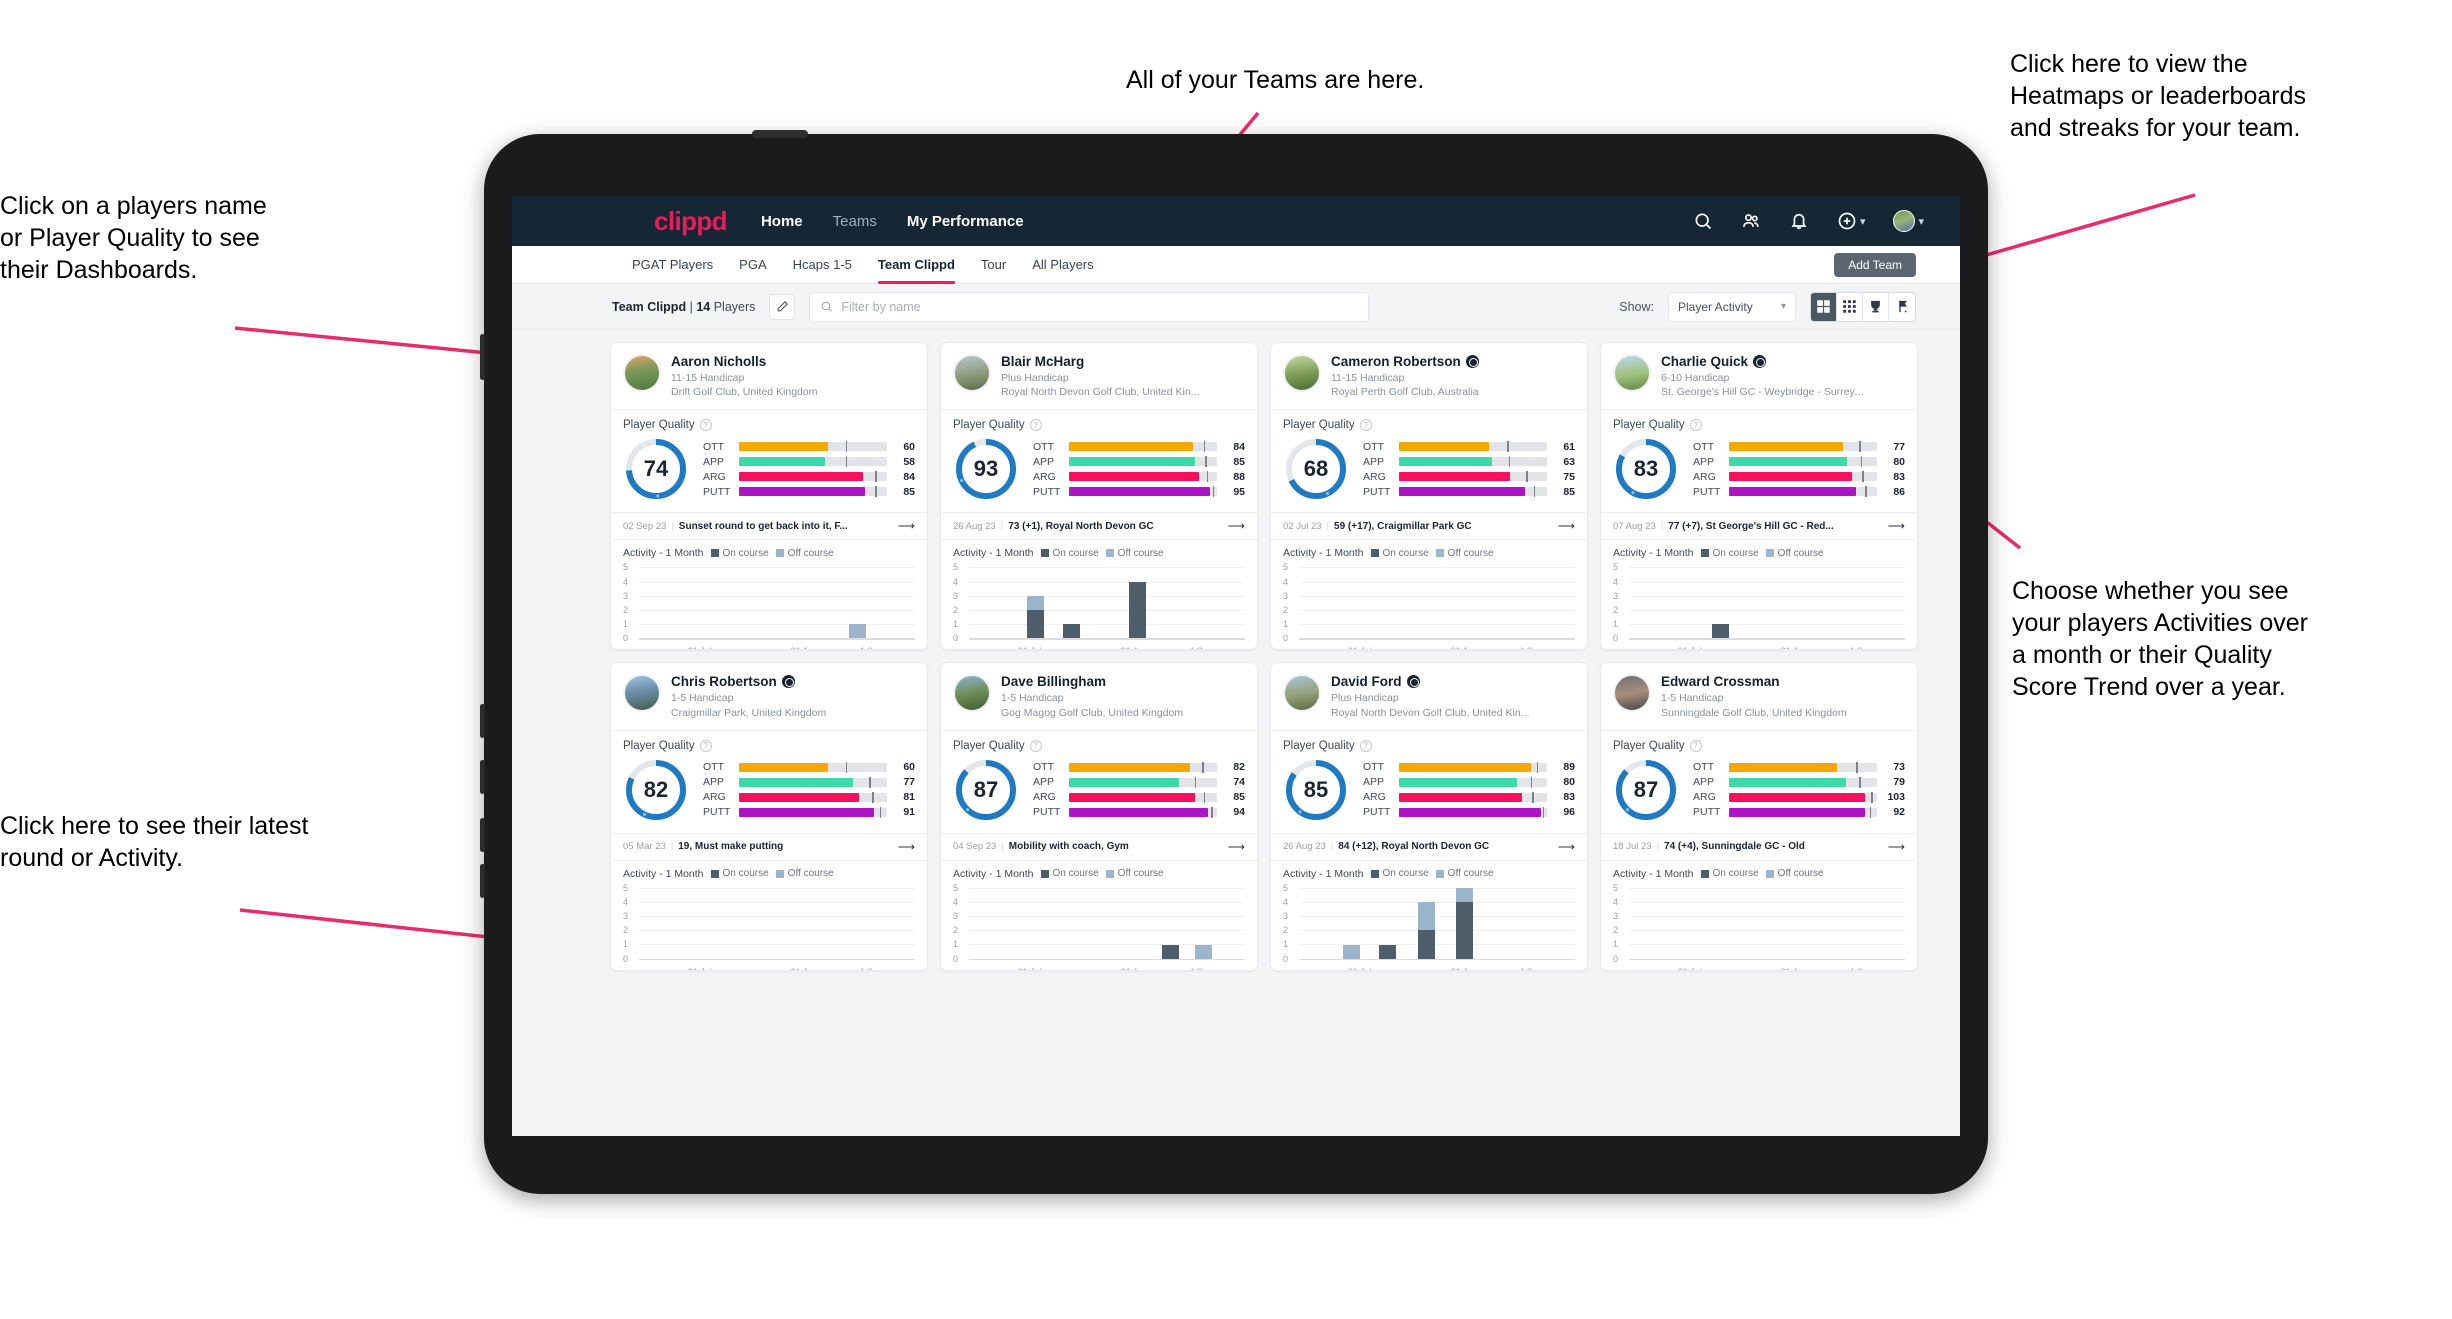  What do you see at coordinates (1902, 307) in the screenshot?
I see `flag-icon-button` at bounding box center [1902, 307].